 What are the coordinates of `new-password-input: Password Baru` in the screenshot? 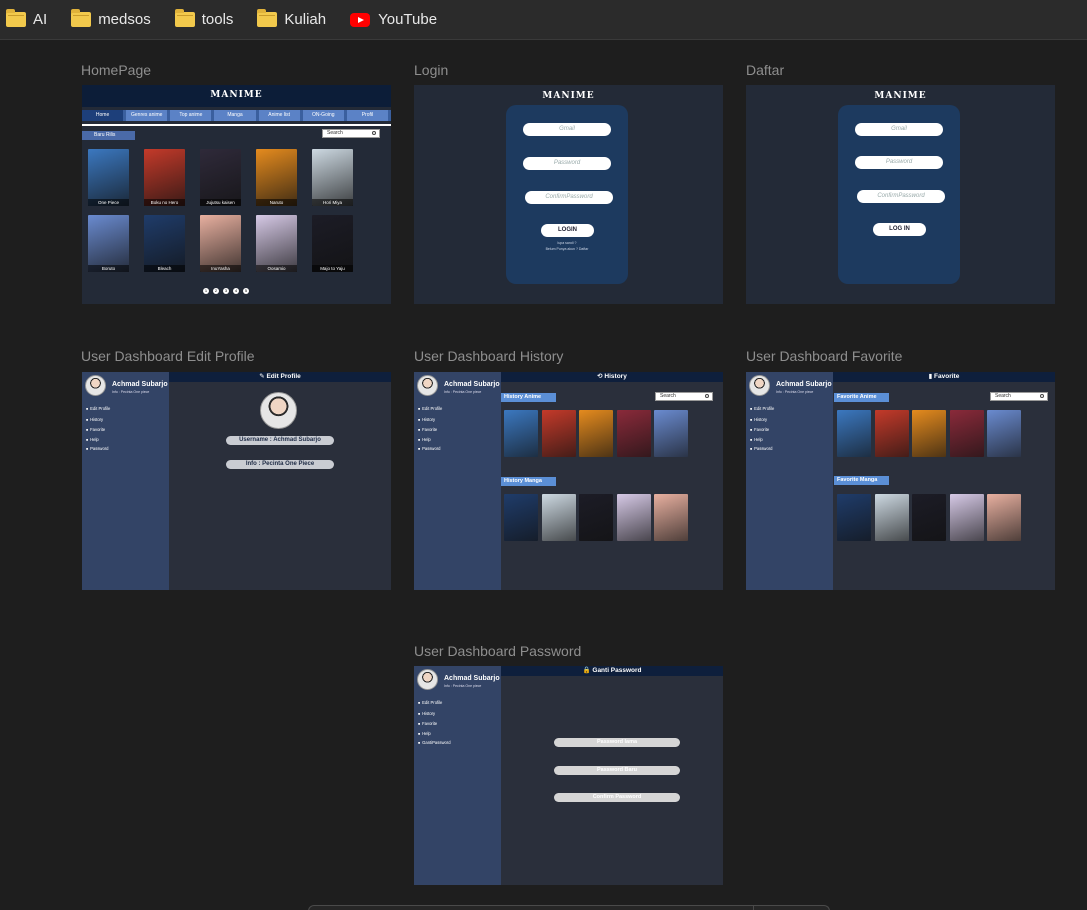 It's located at (617, 770).